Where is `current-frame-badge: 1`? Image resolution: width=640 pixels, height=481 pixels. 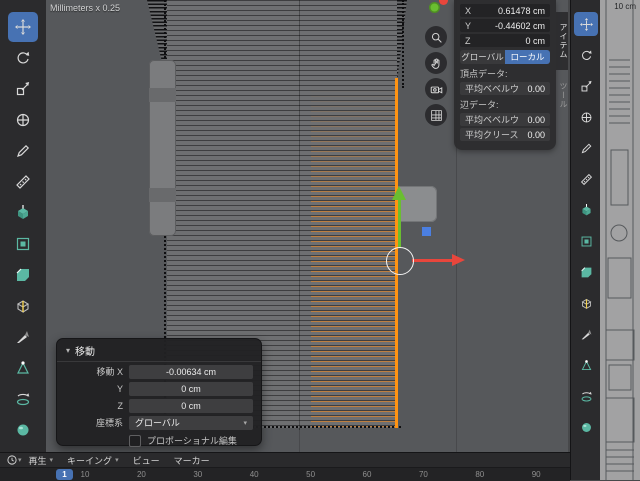 current-frame-badge: 1 is located at coordinates (64, 474).